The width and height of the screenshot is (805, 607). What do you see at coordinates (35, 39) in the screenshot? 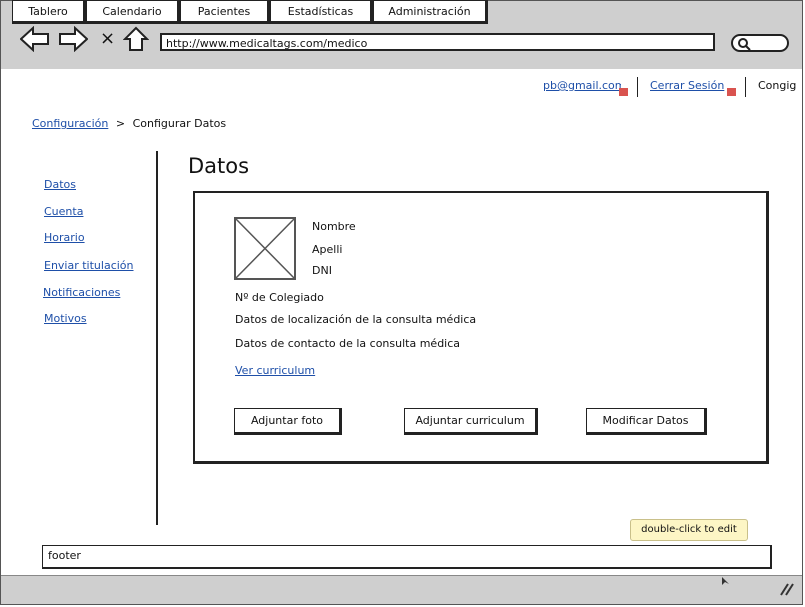
I see `back-arrow-icon` at bounding box center [35, 39].